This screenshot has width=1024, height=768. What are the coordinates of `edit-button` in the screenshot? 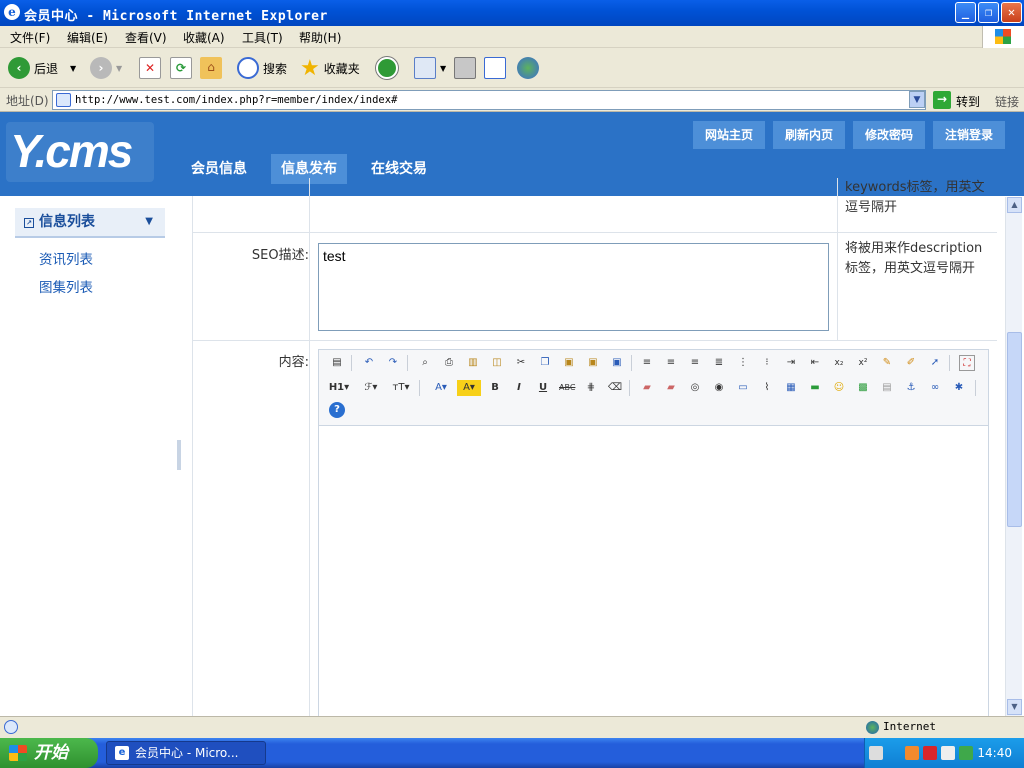 It's located at (495, 68).